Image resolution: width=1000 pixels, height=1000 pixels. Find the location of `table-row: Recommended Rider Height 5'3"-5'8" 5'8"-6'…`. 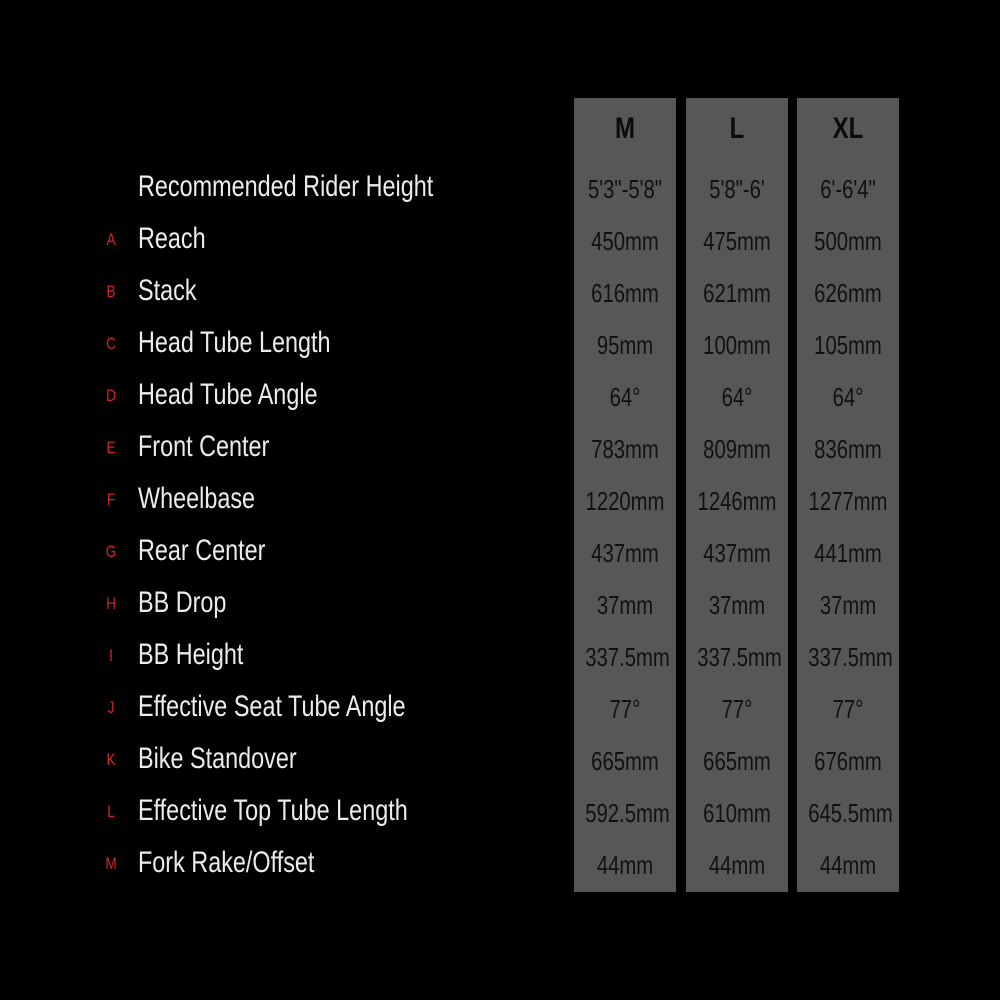

table-row: Recommended Rider Height 5'3"-5'8" 5'8"-6'… is located at coordinates (500, 190).